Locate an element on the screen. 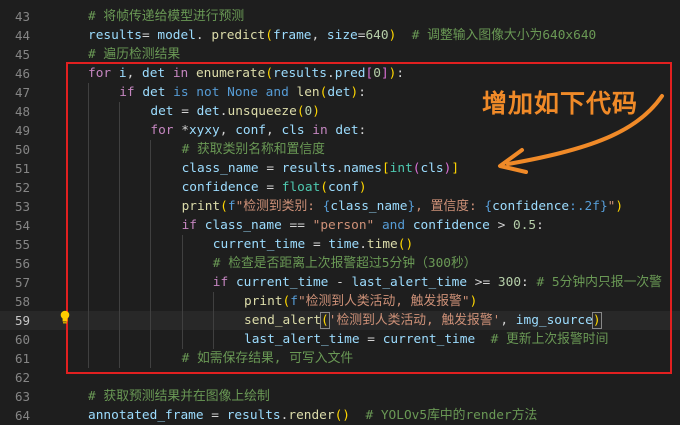 The width and height of the screenshot is (680, 425). line-number: 51 is located at coordinates (22, 168).